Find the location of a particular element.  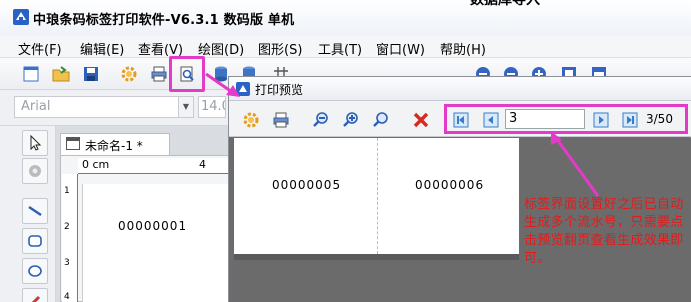

line-icon is located at coordinates (35, 211).